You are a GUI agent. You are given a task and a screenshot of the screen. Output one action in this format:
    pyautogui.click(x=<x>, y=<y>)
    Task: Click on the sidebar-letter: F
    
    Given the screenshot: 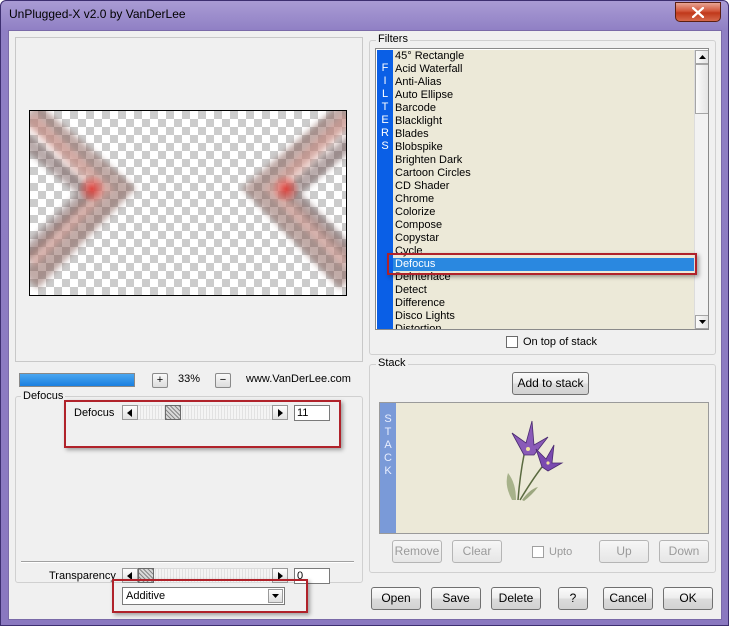 What is the action you would take?
    pyautogui.click(x=385, y=68)
    